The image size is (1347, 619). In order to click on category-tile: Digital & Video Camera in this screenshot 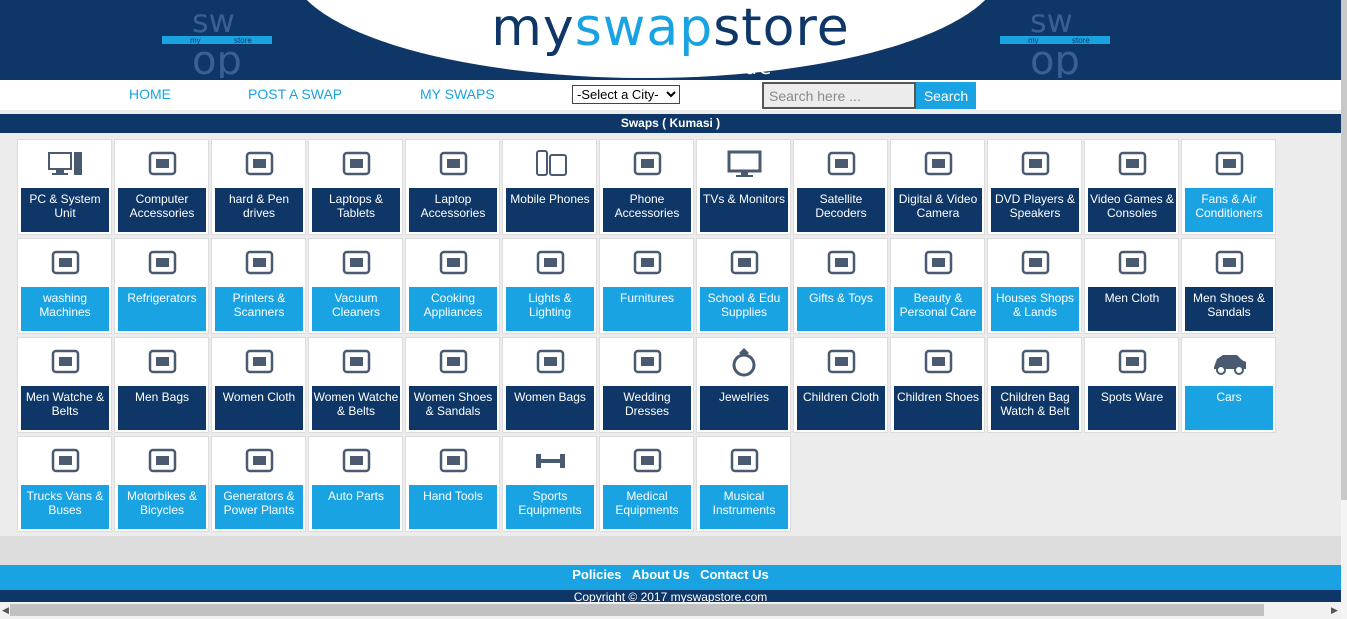, I will do `click(937, 187)`.